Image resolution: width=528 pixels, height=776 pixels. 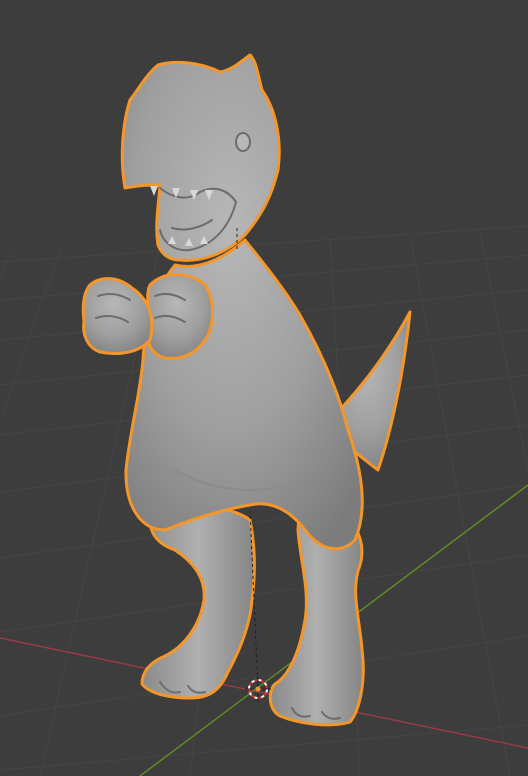 What do you see at coordinates (198, 602) in the screenshot?
I see `dinosaur-left-leg` at bounding box center [198, 602].